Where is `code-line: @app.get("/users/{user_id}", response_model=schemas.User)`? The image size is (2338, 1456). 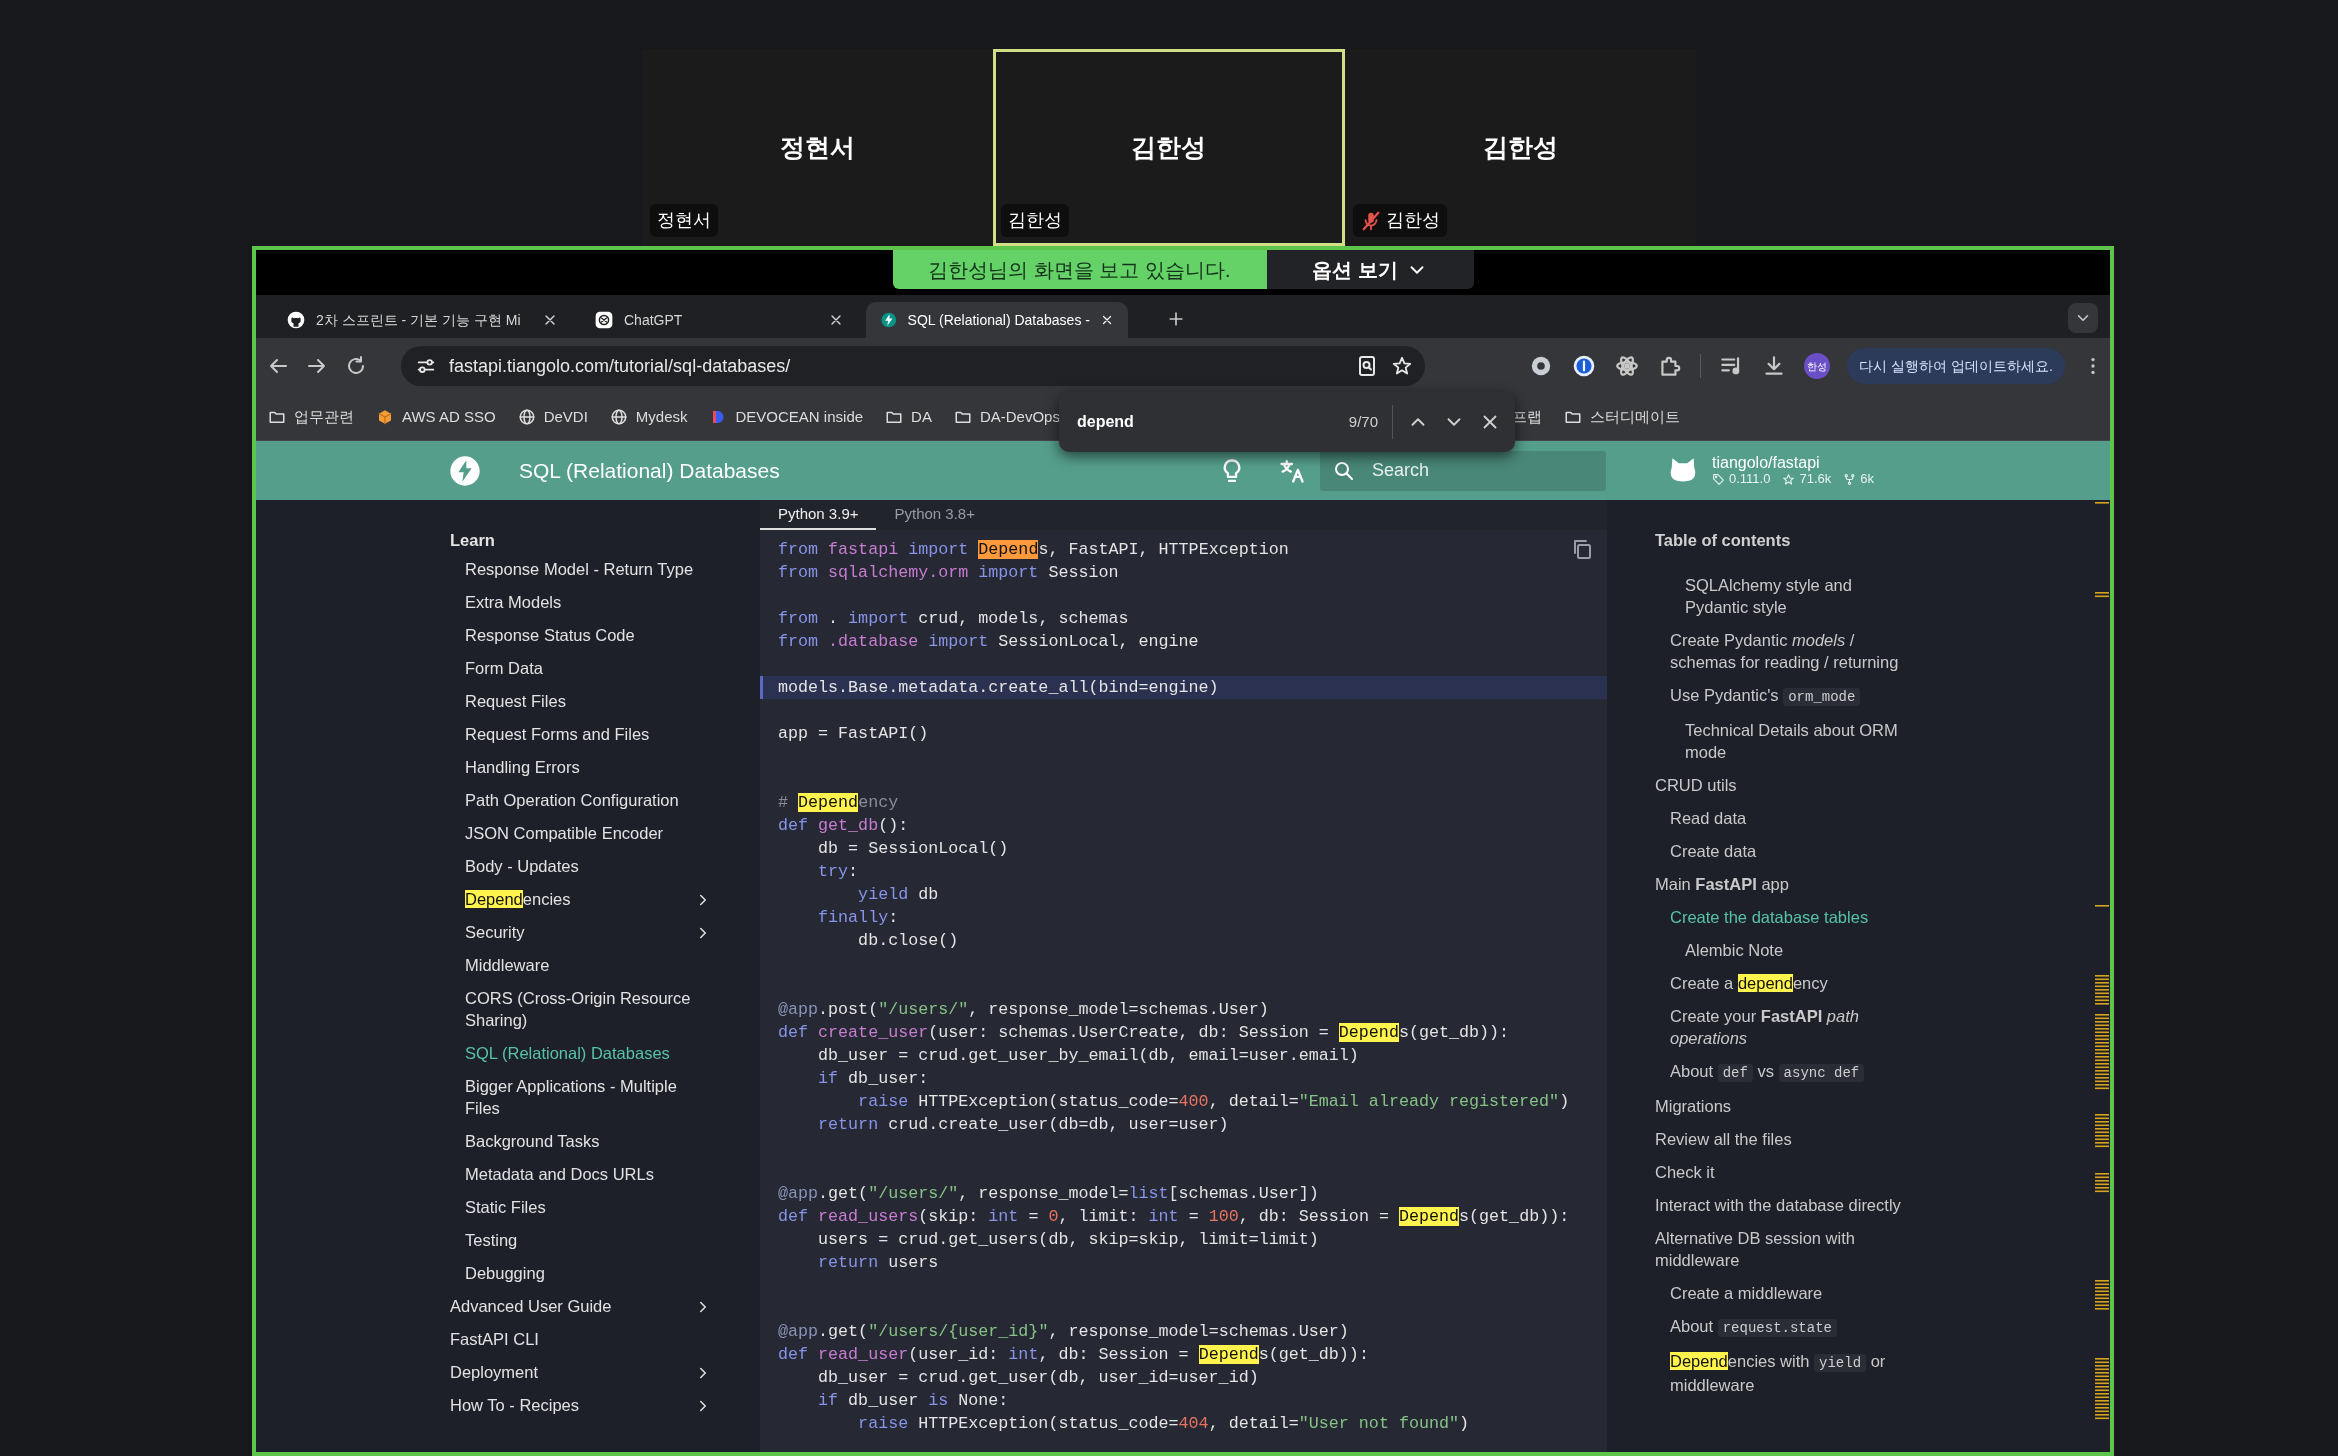 code-line: @app.get("/users/{user_id}", response_model=schemas.User) is located at coordinates (1063, 1332).